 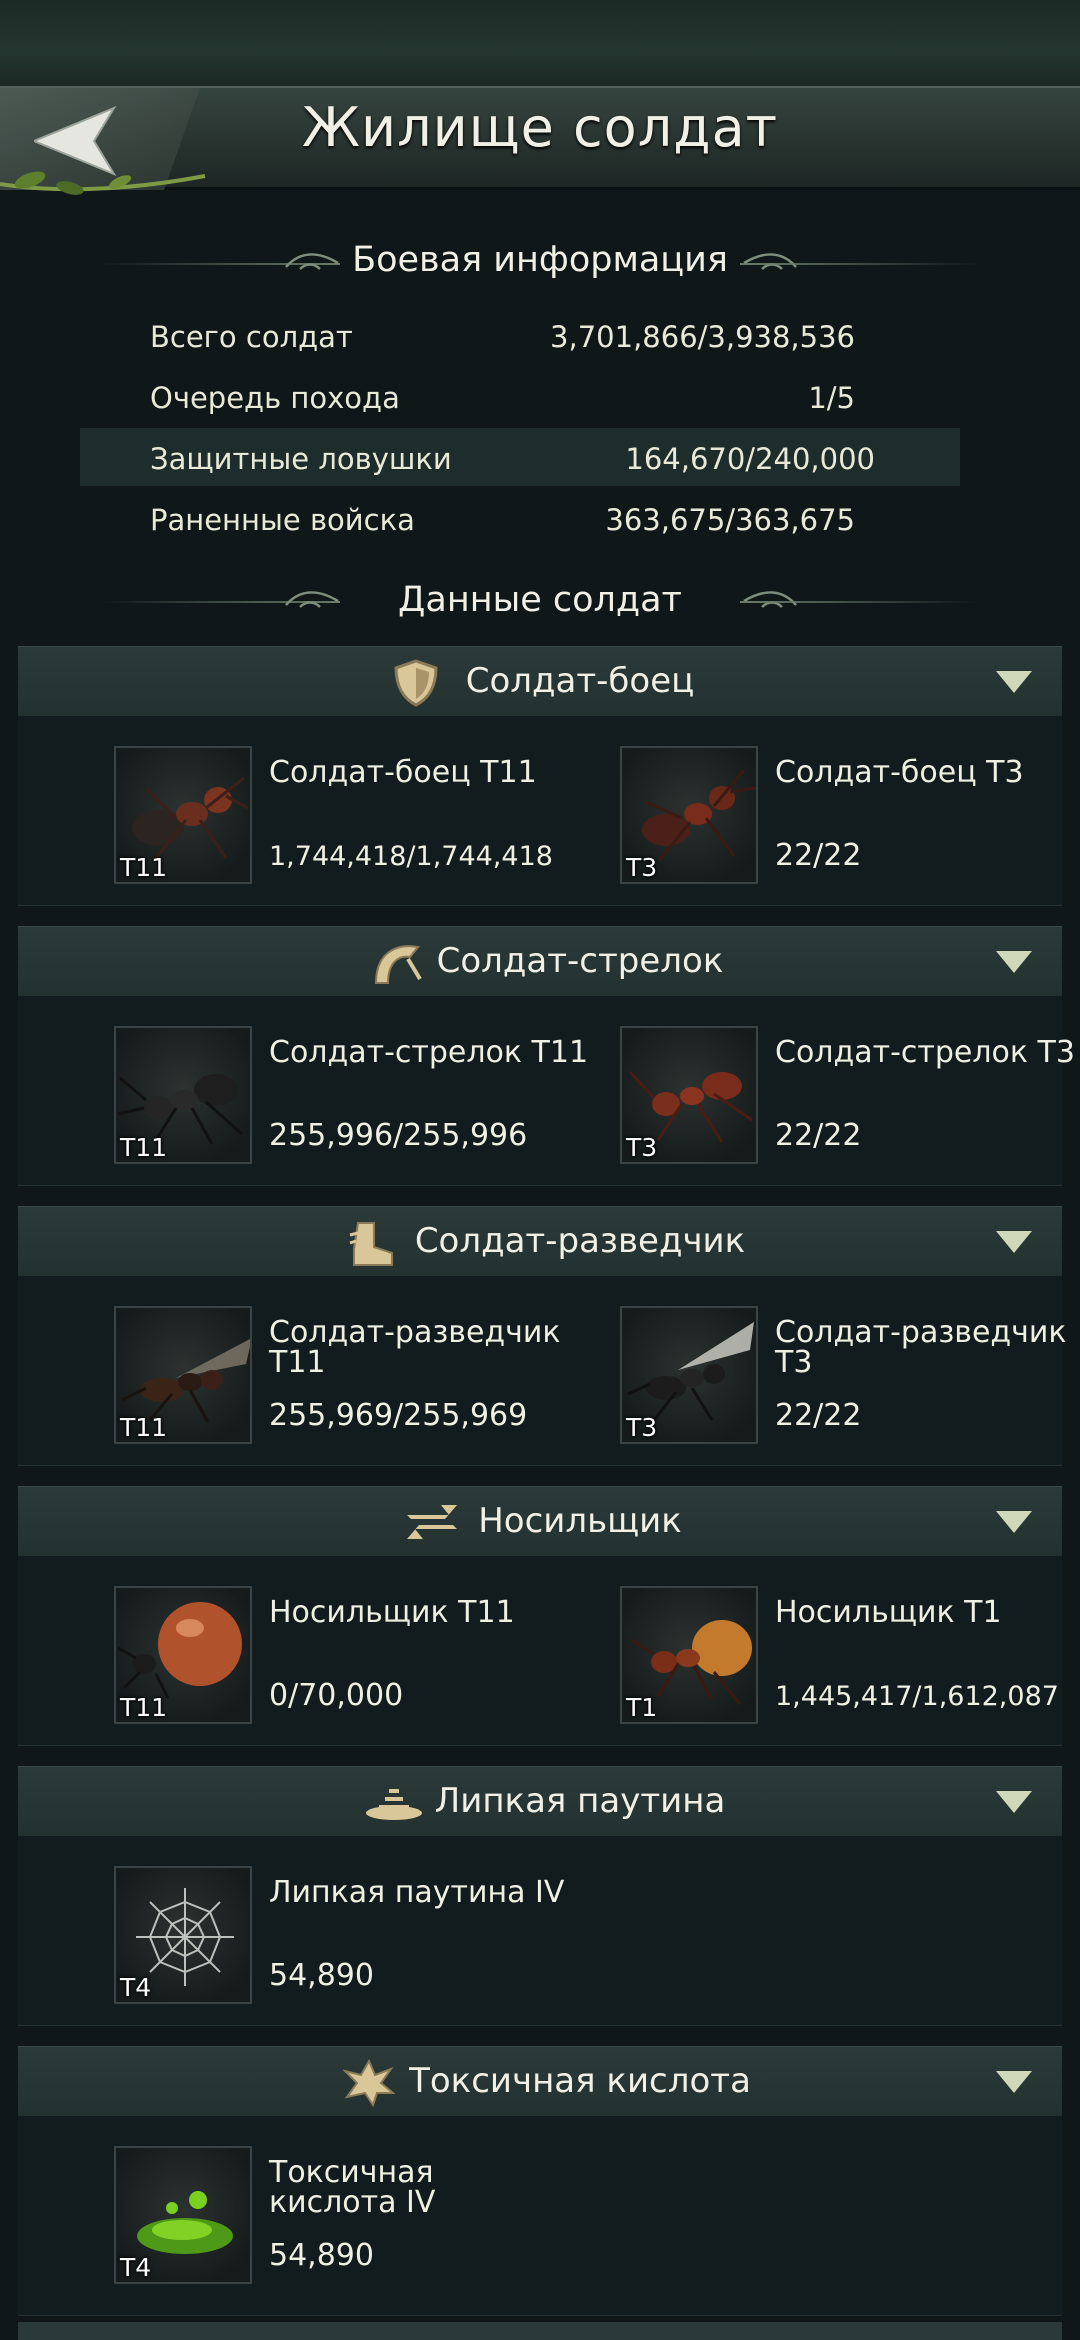 What do you see at coordinates (103, 183) in the screenshot?
I see `vine-decoration` at bounding box center [103, 183].